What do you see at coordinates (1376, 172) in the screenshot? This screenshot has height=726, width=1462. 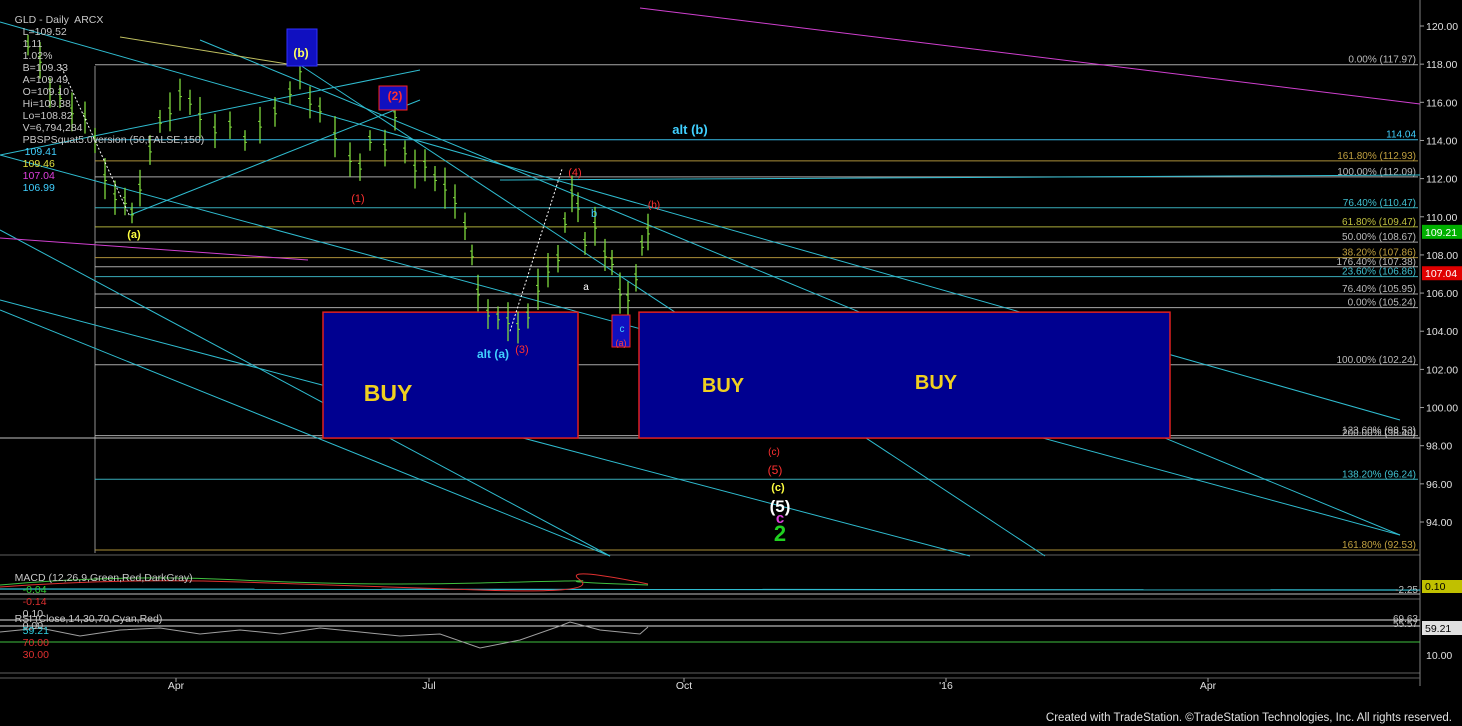 I see `fib-level-label: 100.00% (112.09)` at bounding box center [1376, 172].